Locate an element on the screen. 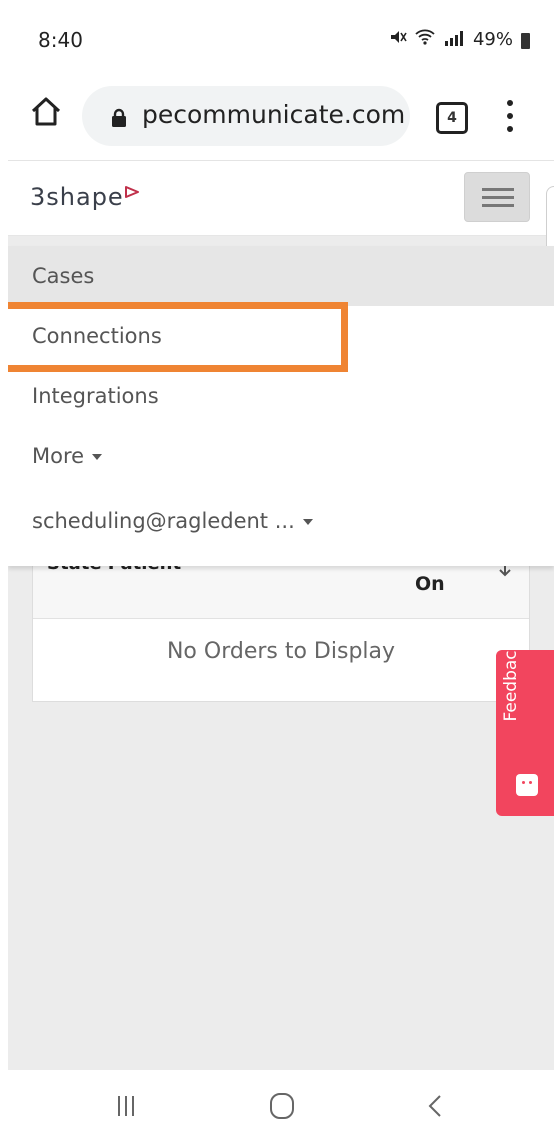  recent-apps-icon is located at coordinates (126, 1106).